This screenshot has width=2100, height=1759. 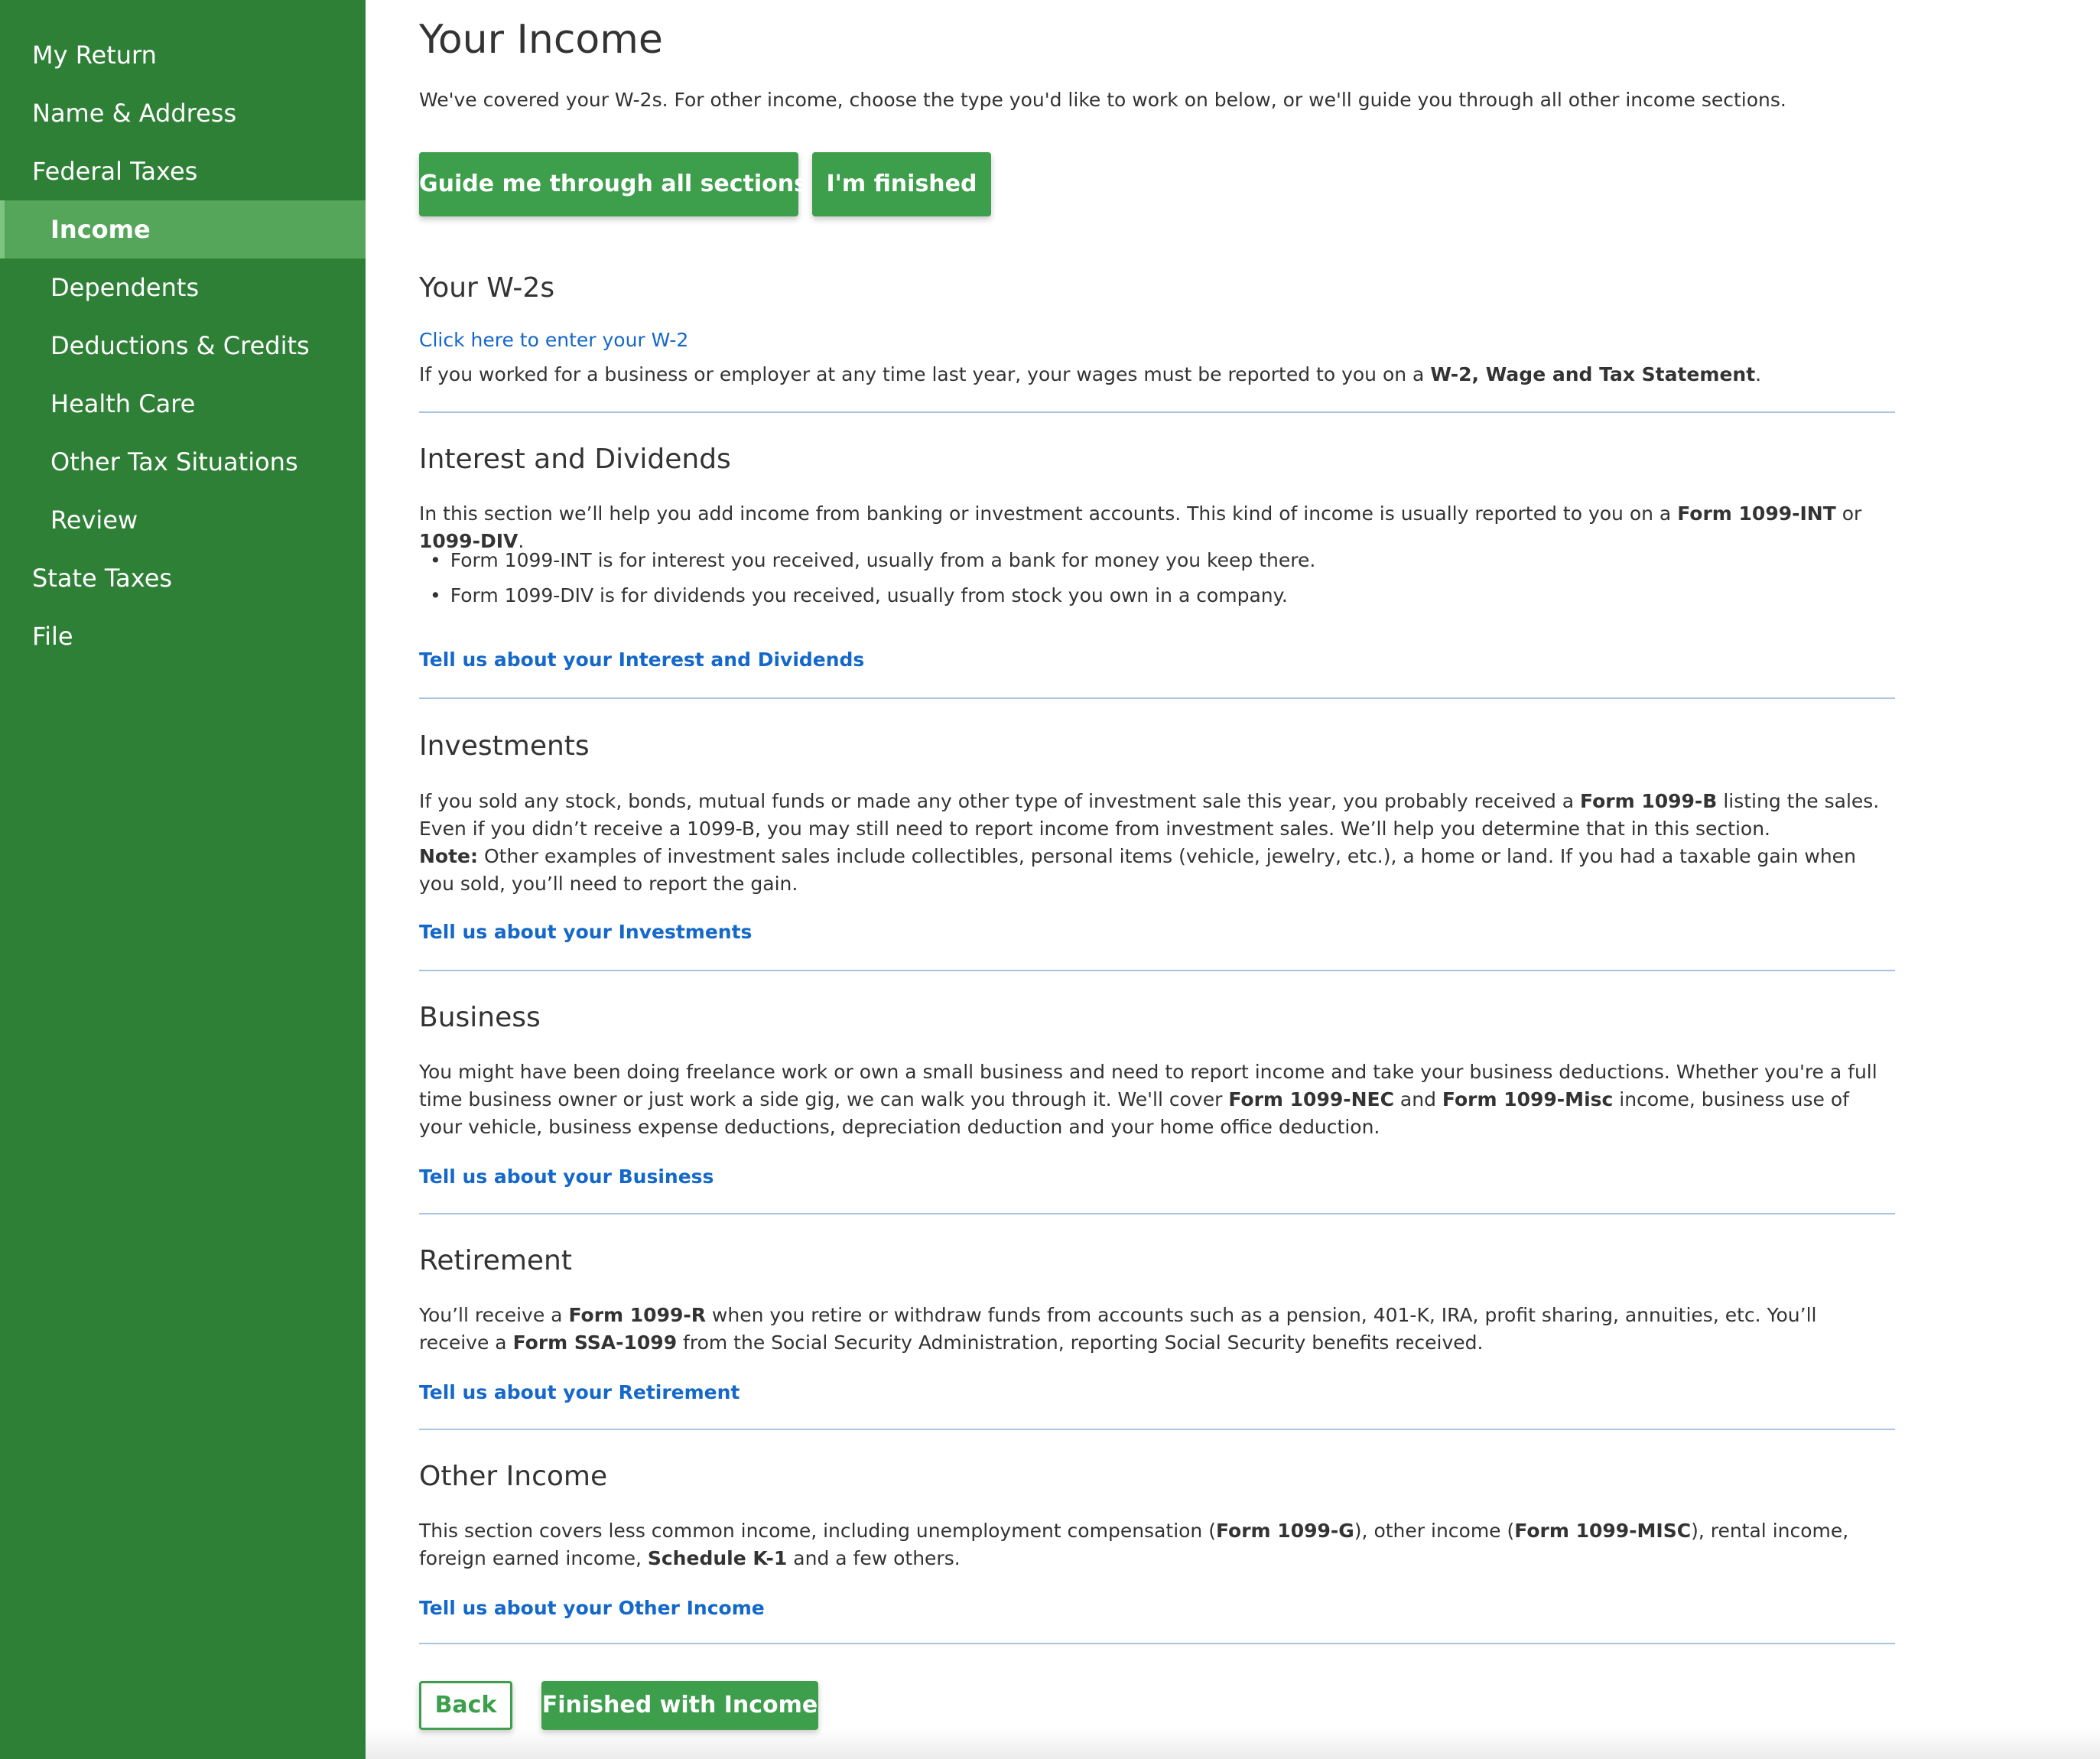 I want to click on schedule-k1: Schedule K-1, so click(x=718, y=1558).